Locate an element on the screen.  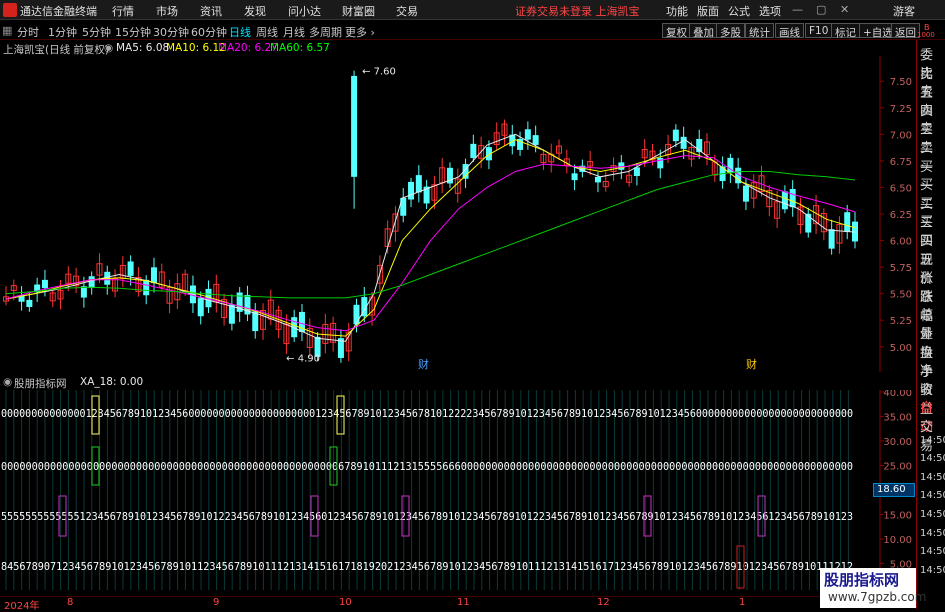
price-tick-label: 5.50 is located at coordinates (901, 295).